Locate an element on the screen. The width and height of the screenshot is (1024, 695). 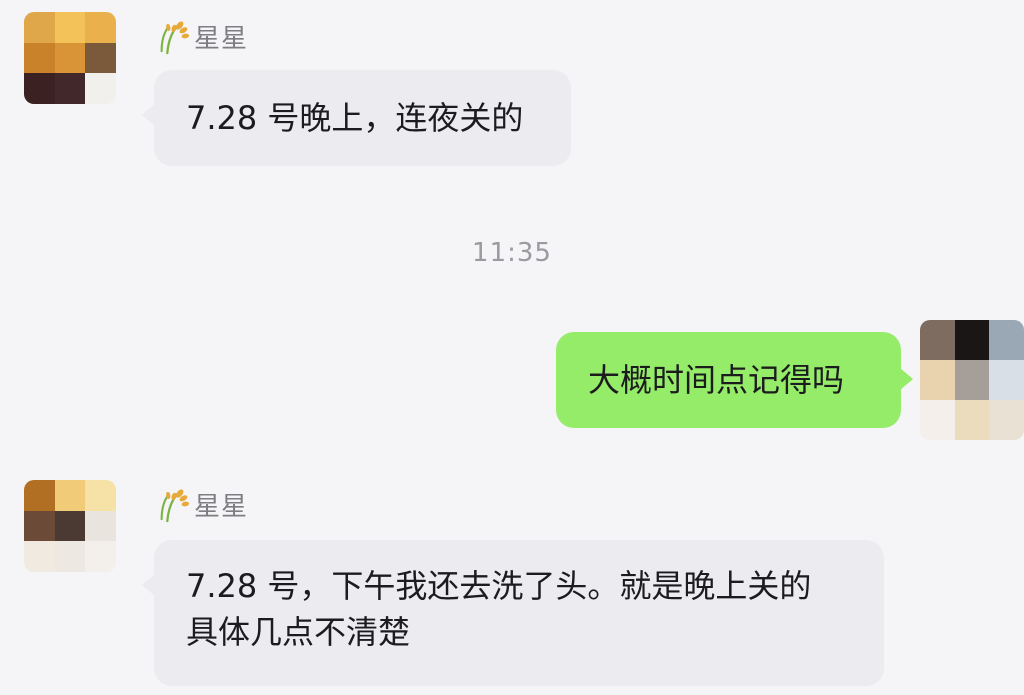
timestamp: 11:35 is located at coordinates (512, 253).